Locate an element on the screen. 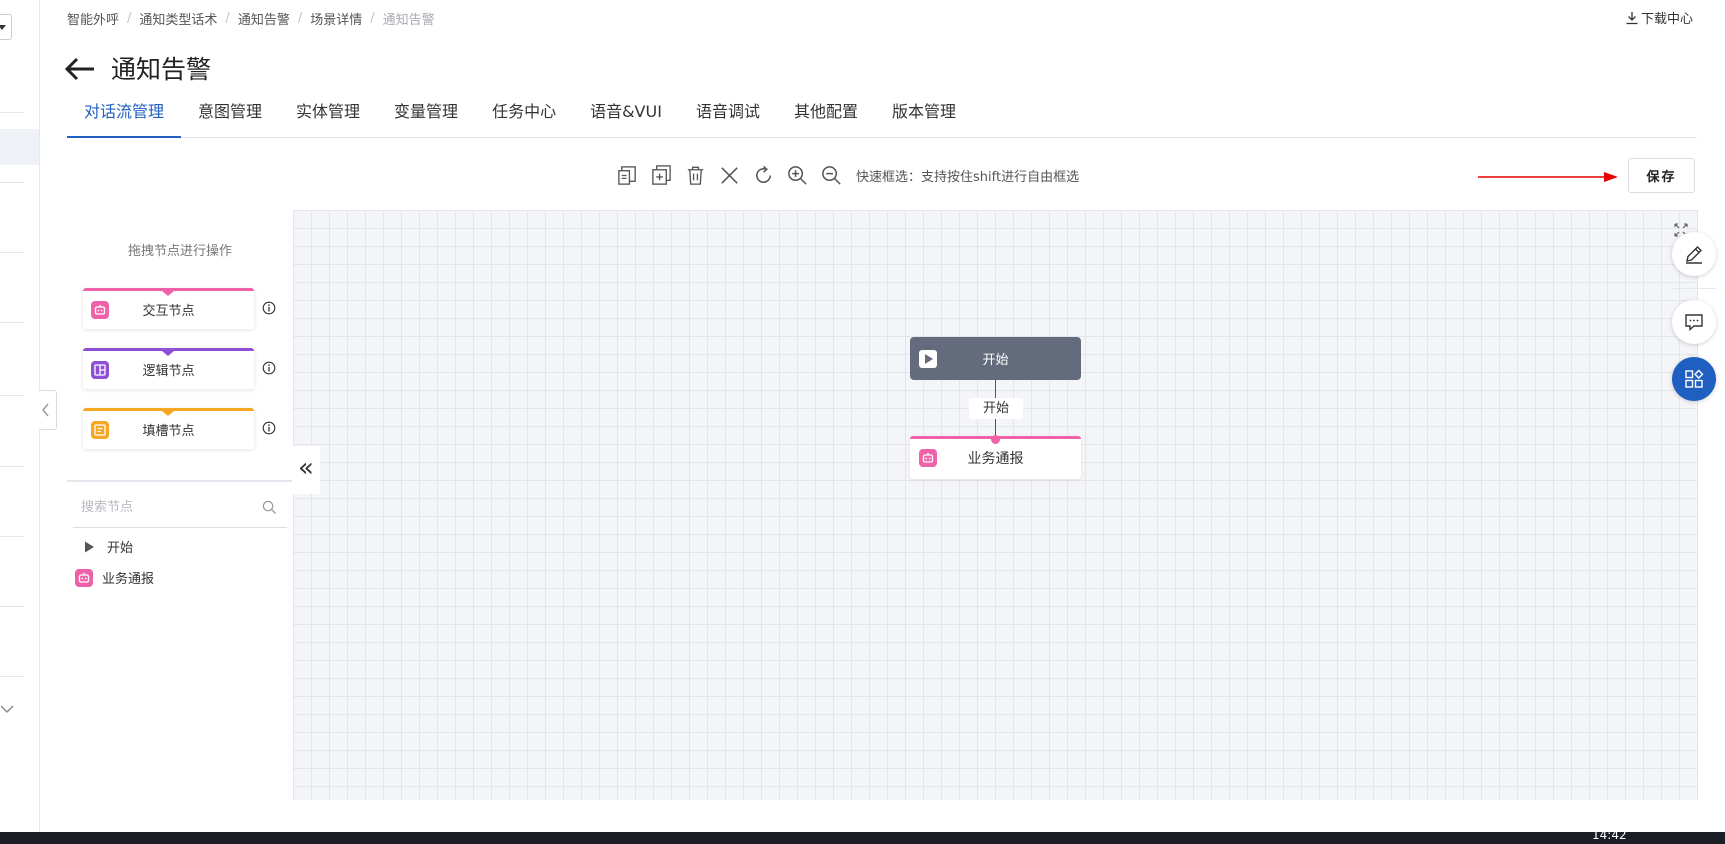 Image resolution: width=1725 pixels, height=844 pixels. grid-icon is located at coordinates (1694, 378).